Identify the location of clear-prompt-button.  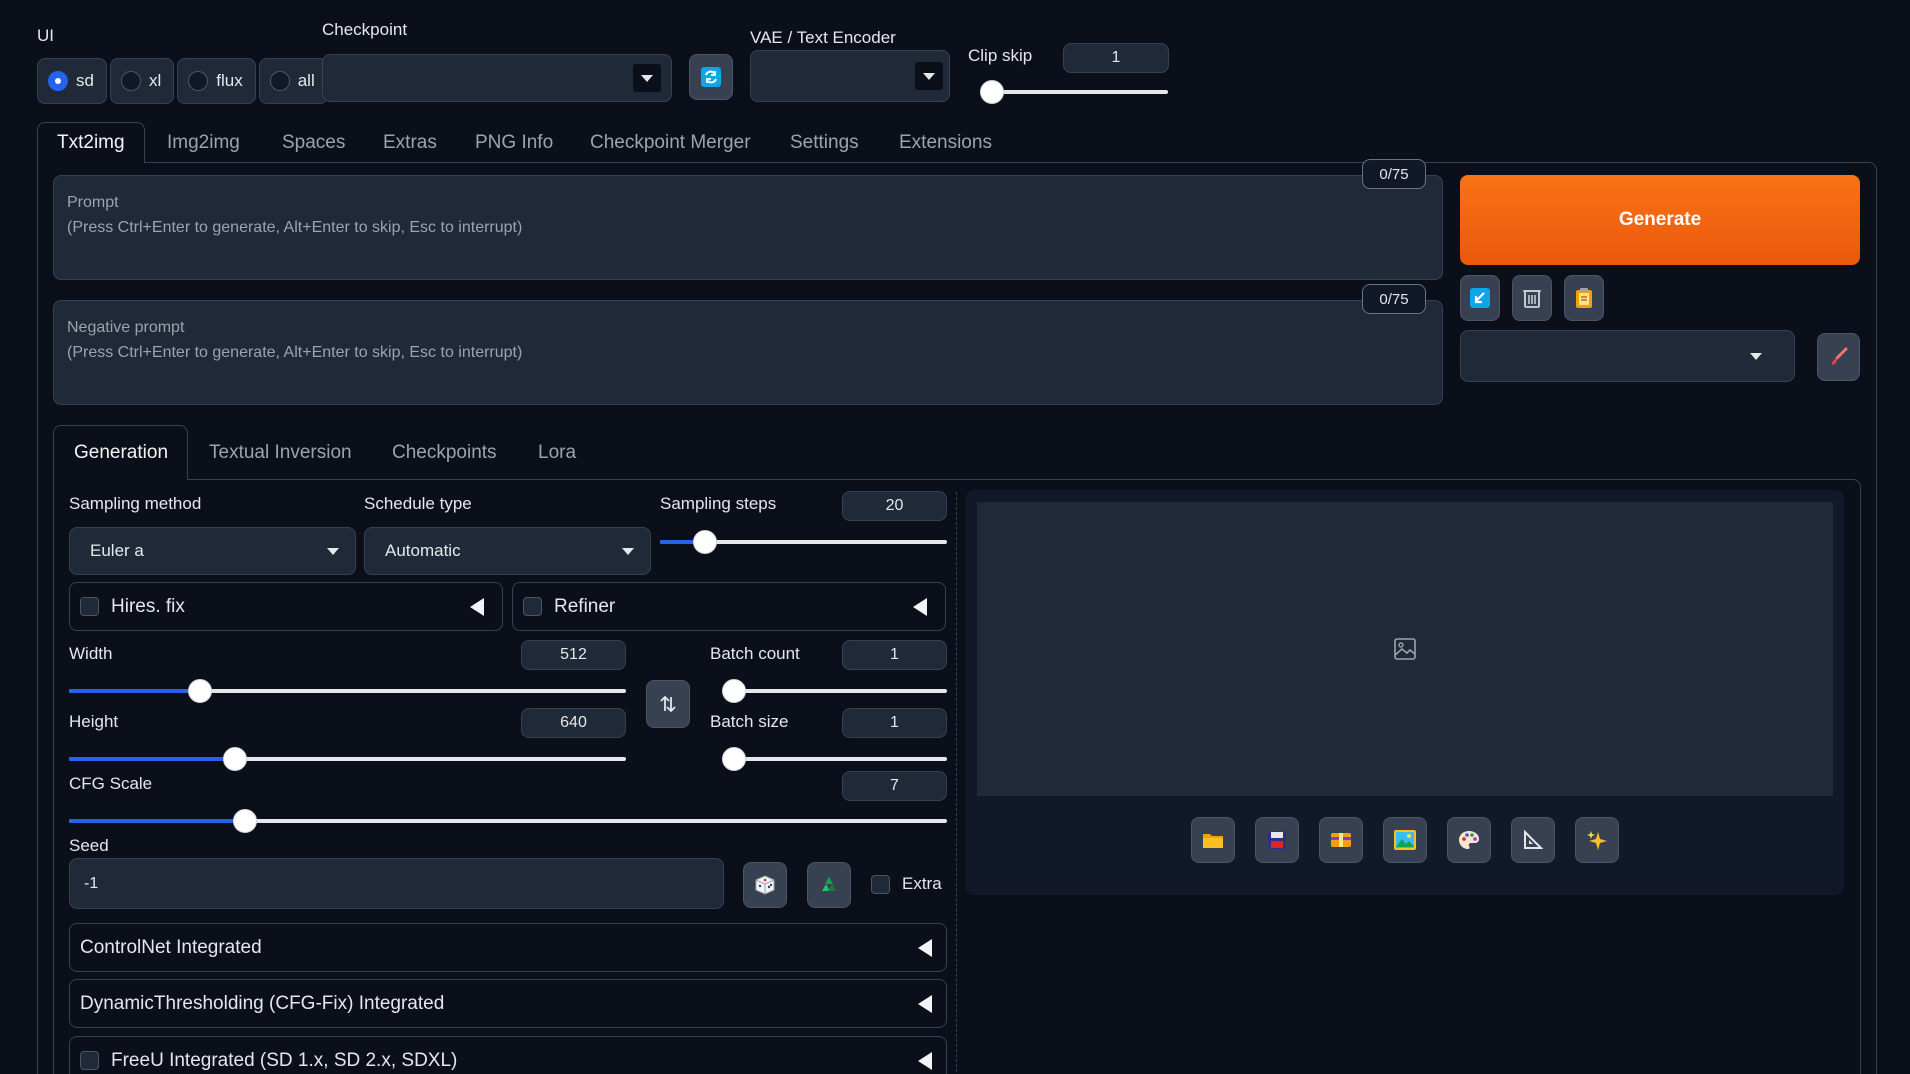
(1532, 298).